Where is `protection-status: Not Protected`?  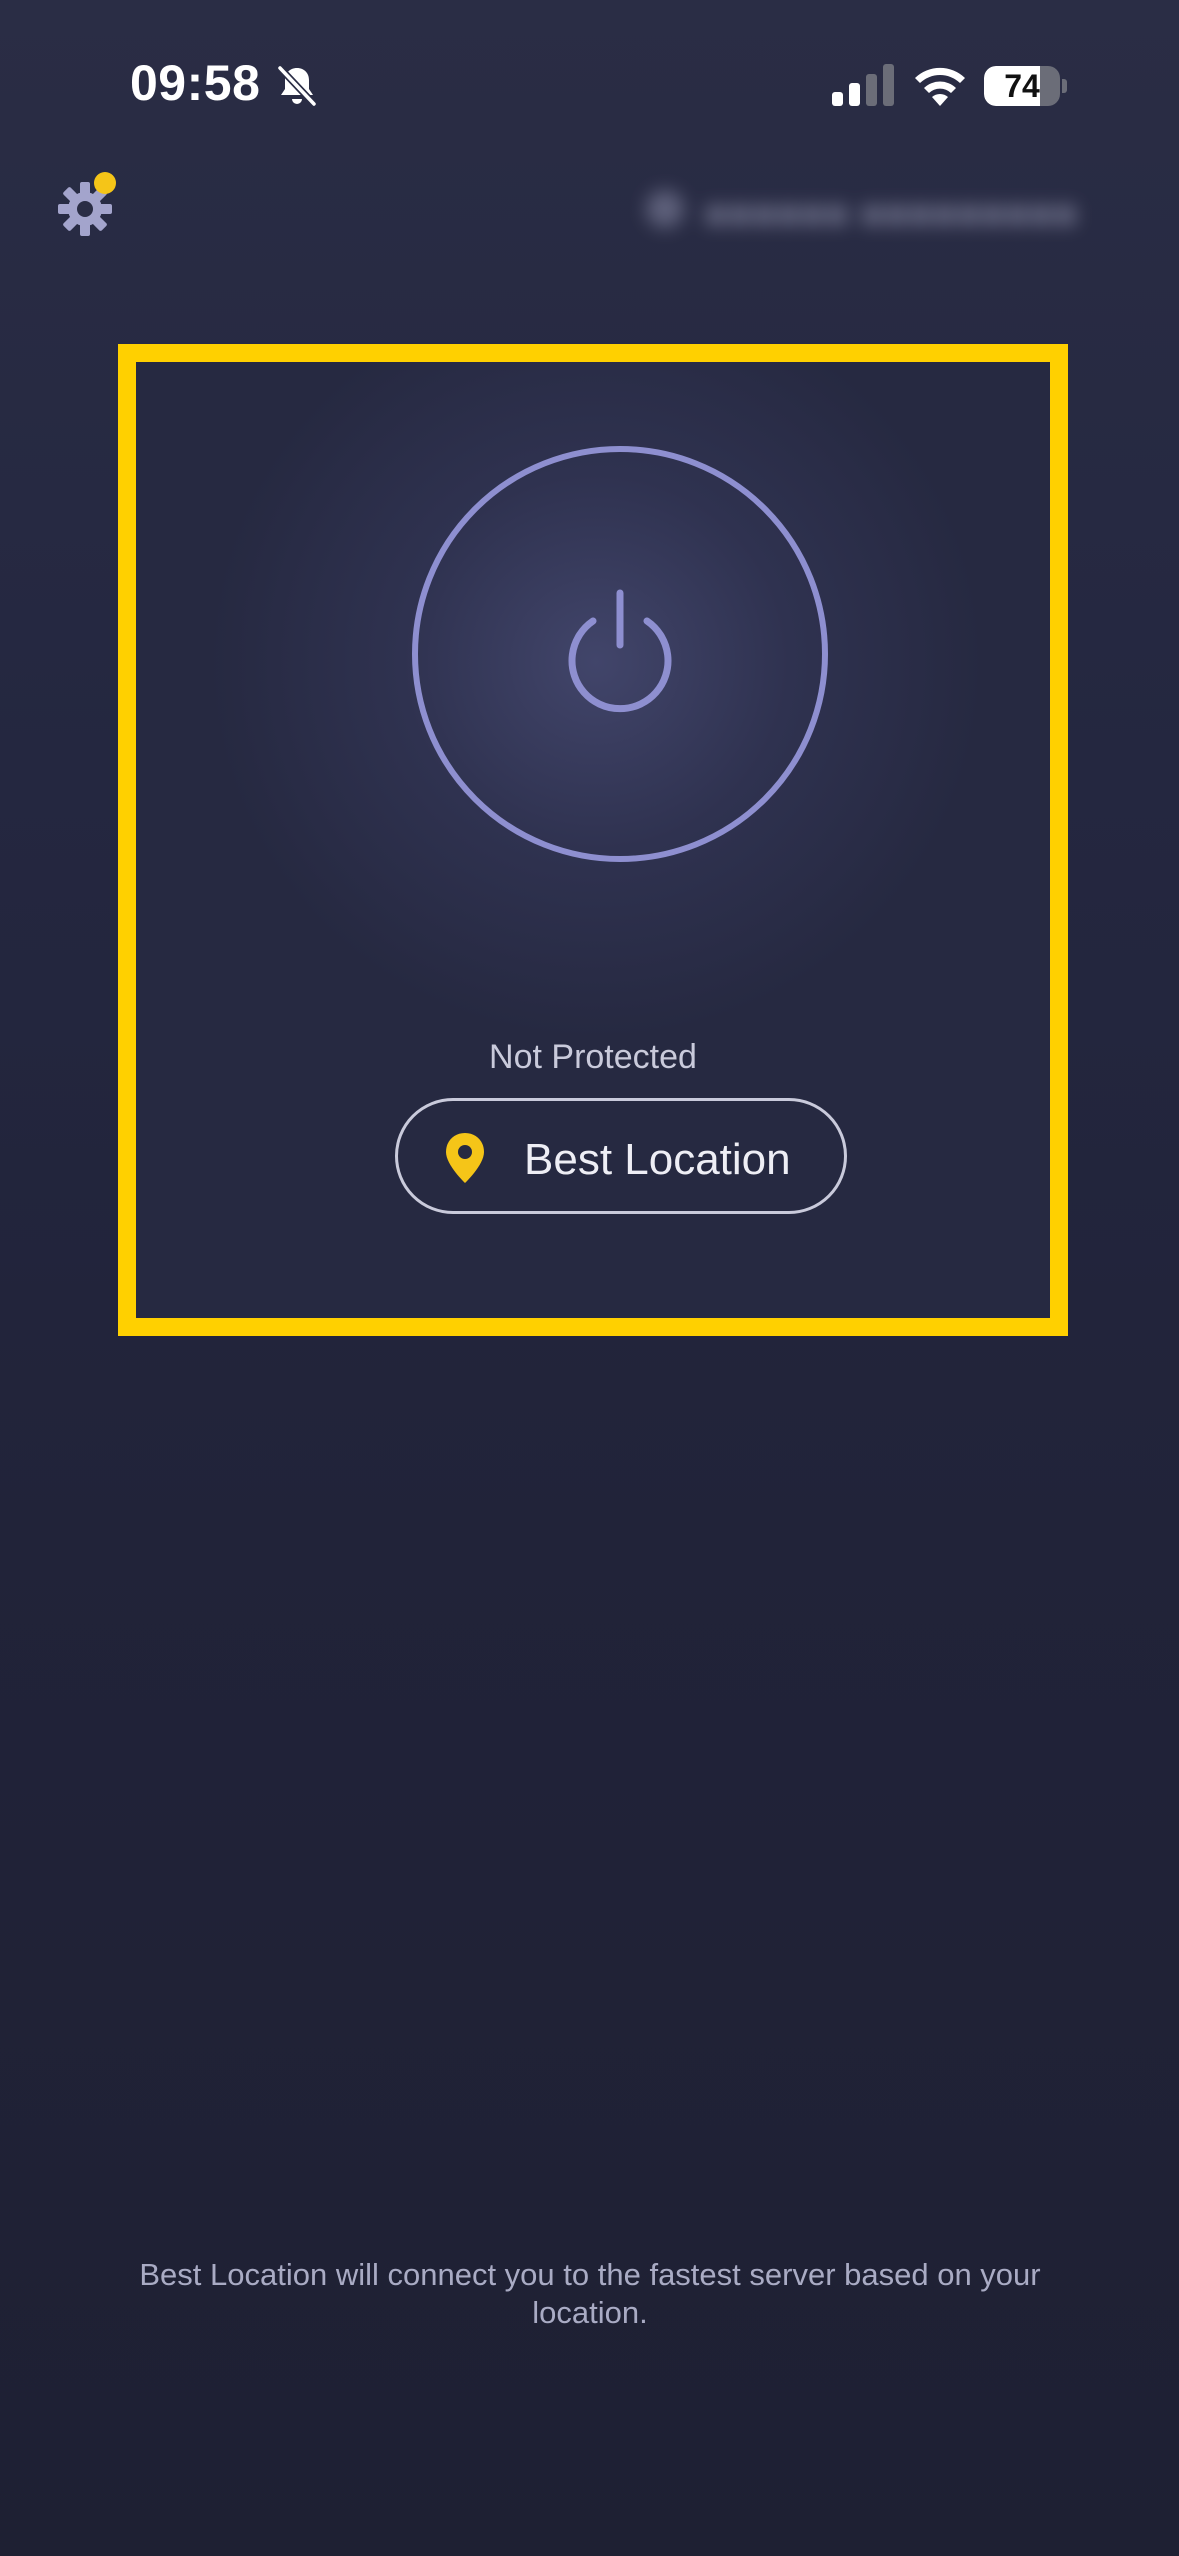 protection-status: Not Protected is located at coordinates (593, 1057).